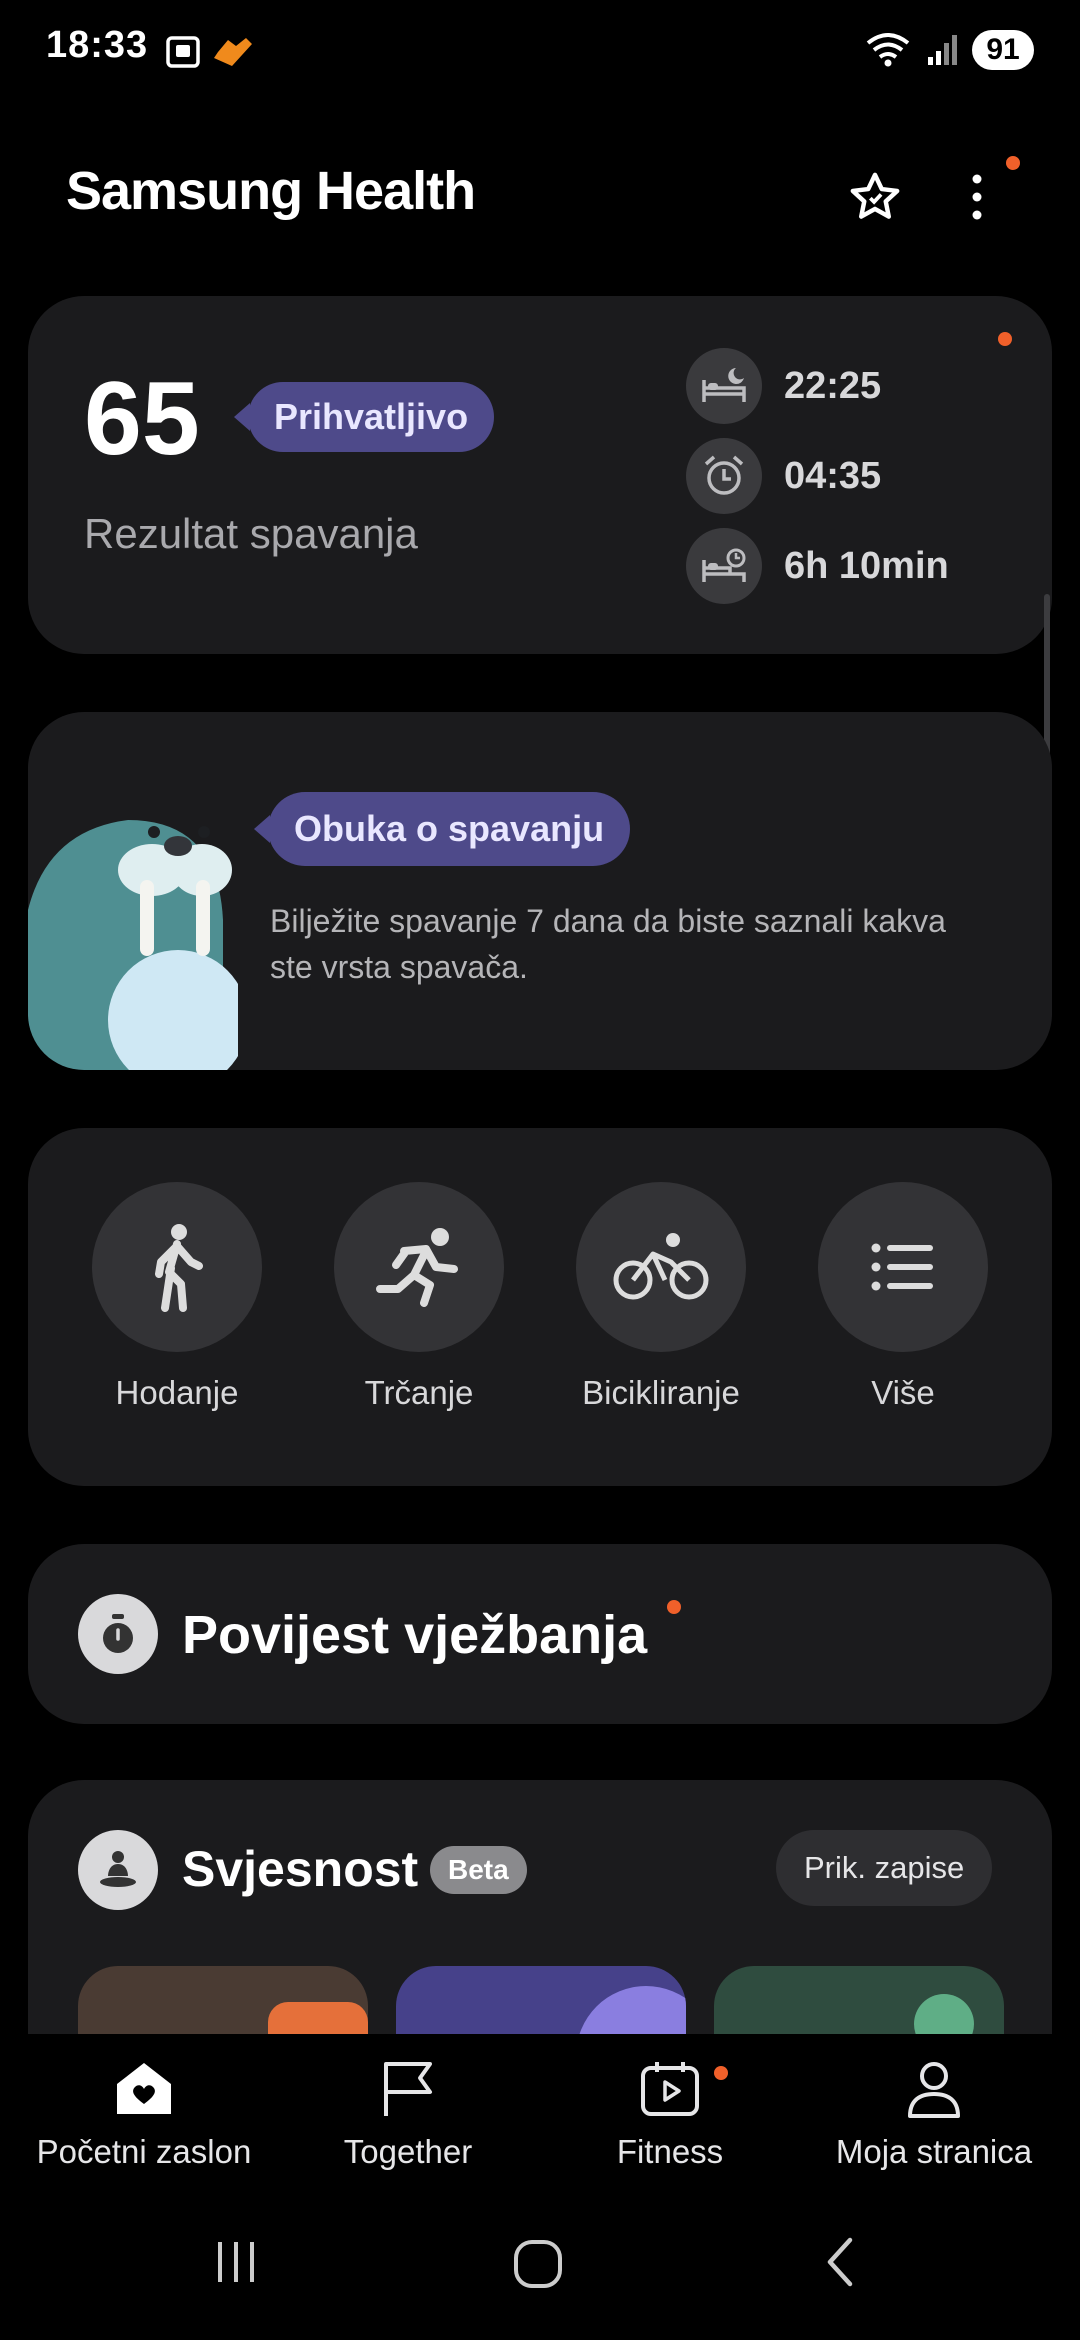  What do you see at coordinates (724, 566) in the screenshot?
I see `bed-duration-icon` at bounding box center [724, 566].